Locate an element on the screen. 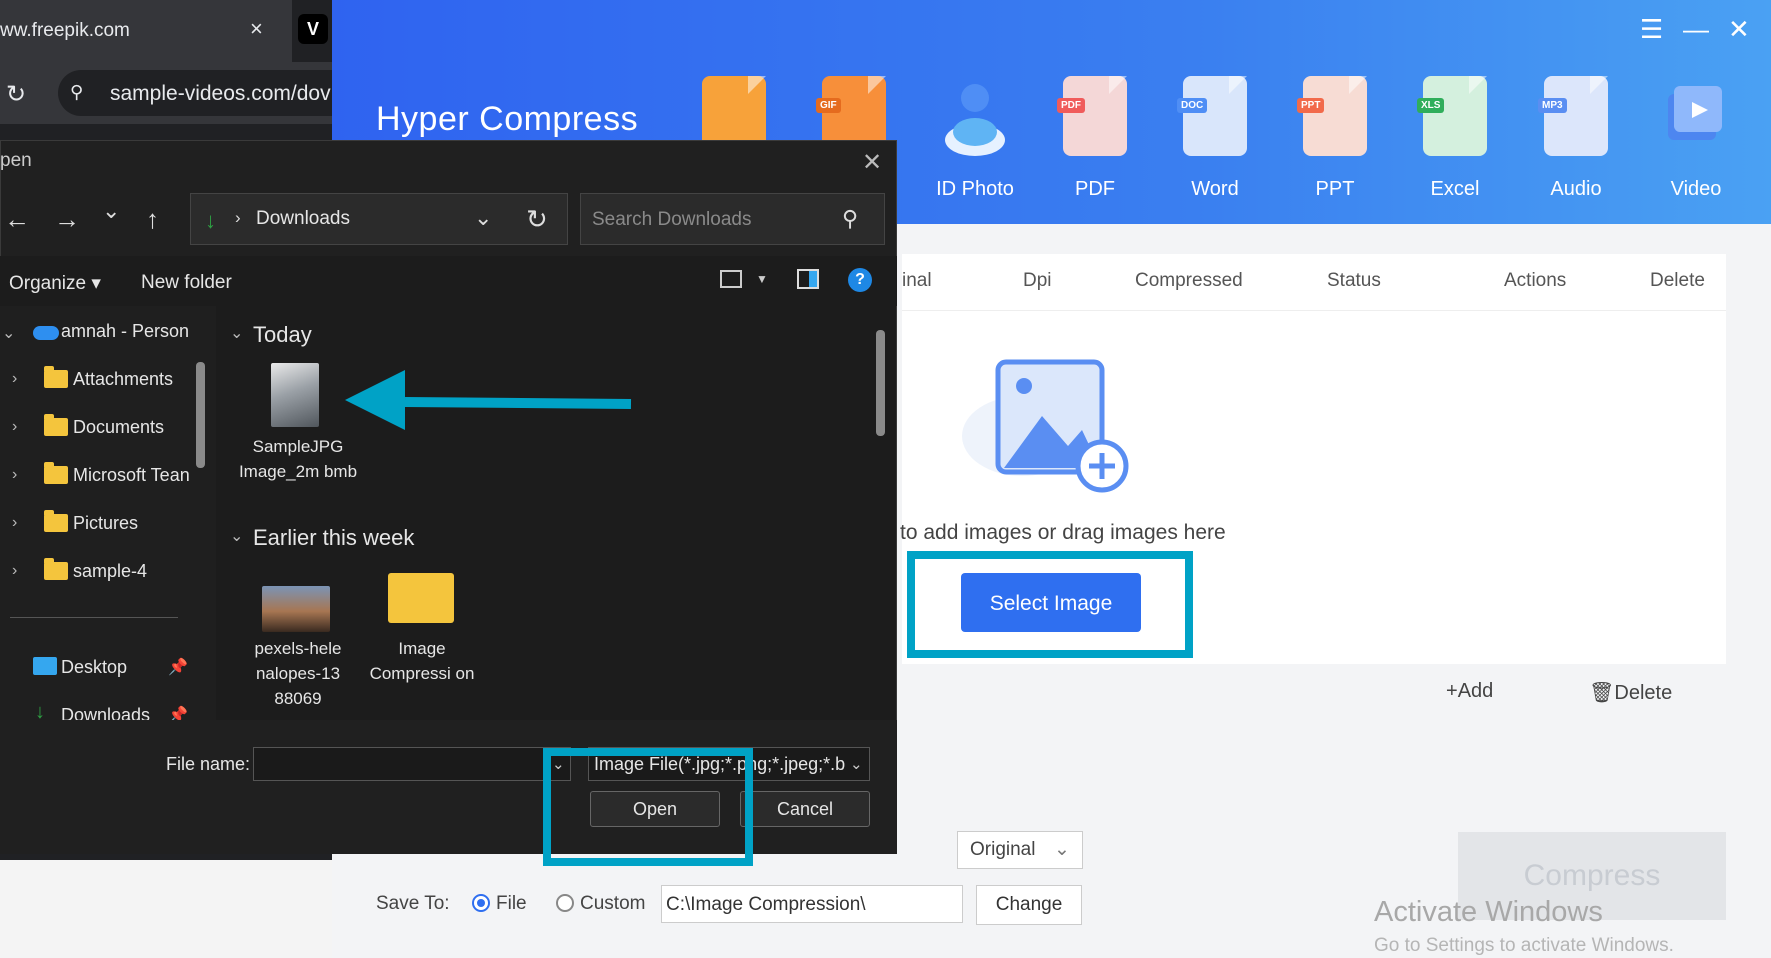 This screenshot has height=958, width=1771. up-folder-icon: ↑ is located at coordinates (152, 219).